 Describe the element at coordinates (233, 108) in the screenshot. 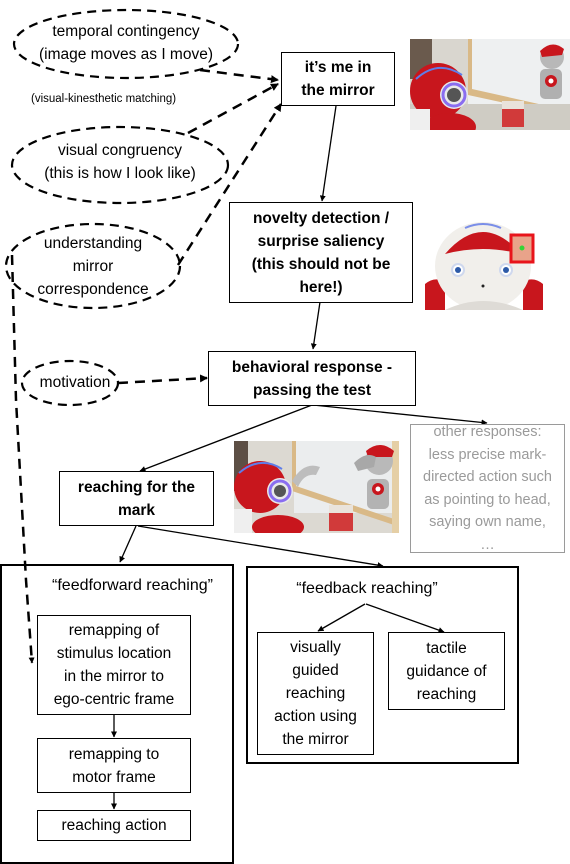

I see `arrow-visual-to-its-me` at that location.